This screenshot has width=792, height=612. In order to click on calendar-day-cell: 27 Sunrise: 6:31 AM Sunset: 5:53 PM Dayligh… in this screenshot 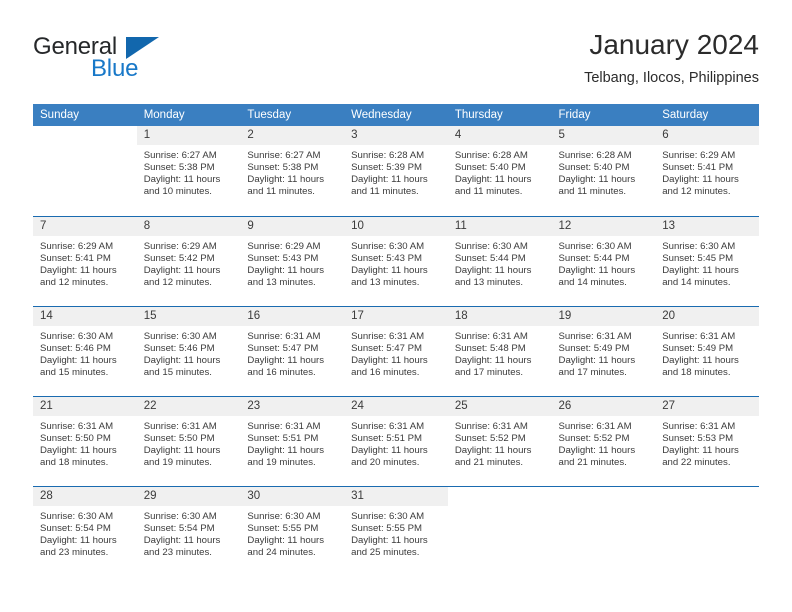, I will do `click(707, 441)`.